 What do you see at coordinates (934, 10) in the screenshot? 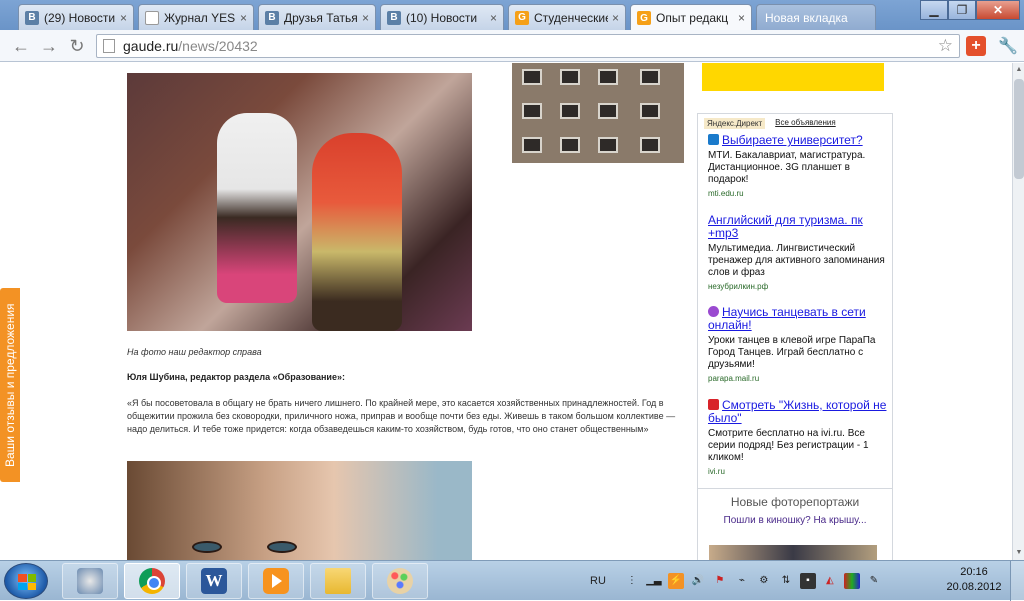
I see `minimize-button: ▁` at bounding box center [934, 10].